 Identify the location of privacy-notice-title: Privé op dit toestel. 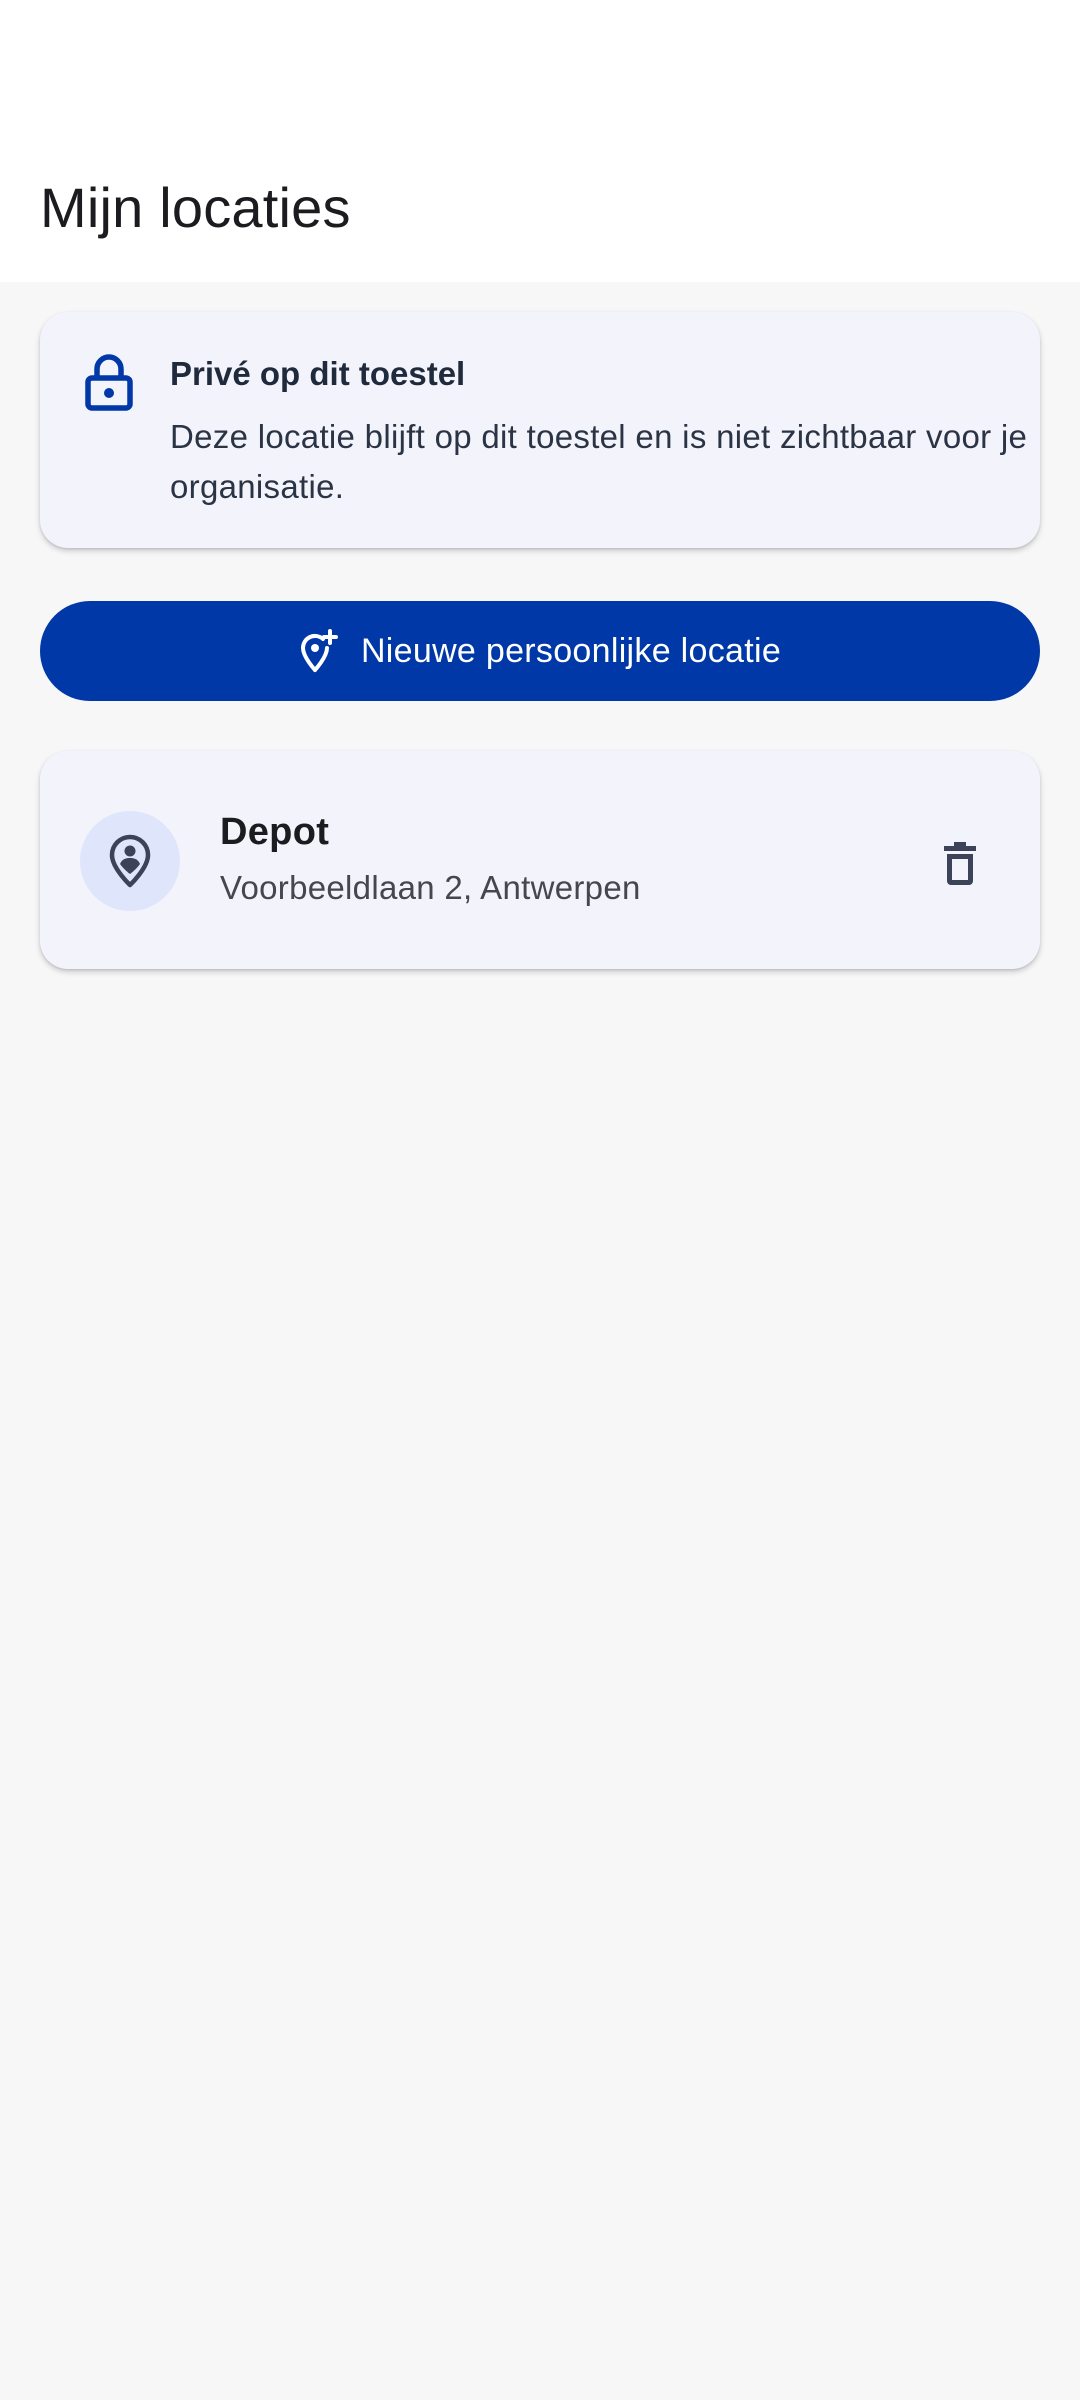
(318, 373).